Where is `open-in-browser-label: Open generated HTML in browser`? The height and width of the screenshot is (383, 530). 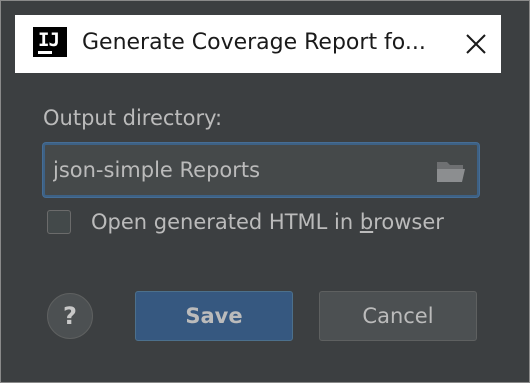 open-in-browser-label: Open generated HTML in browser is located at coordinates (267, 222).